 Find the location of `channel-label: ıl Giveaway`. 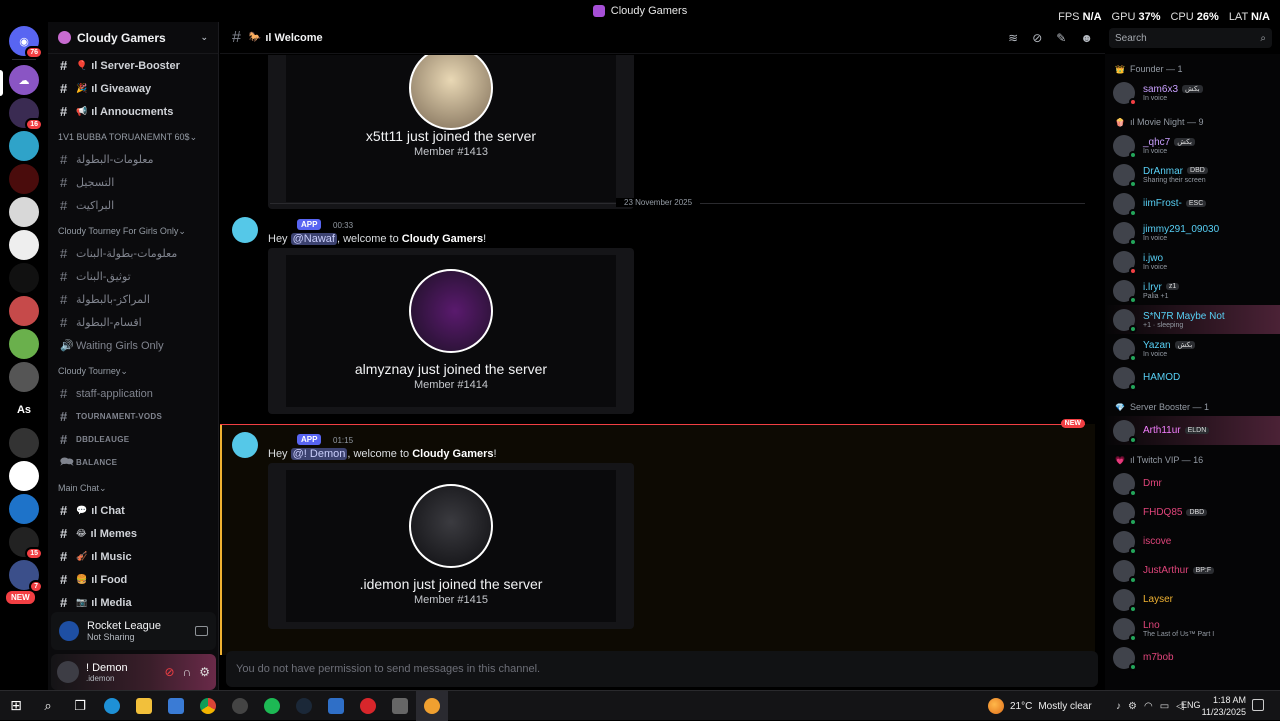

channel-label: ıl Giveaway is located at coordinates (121, 88).